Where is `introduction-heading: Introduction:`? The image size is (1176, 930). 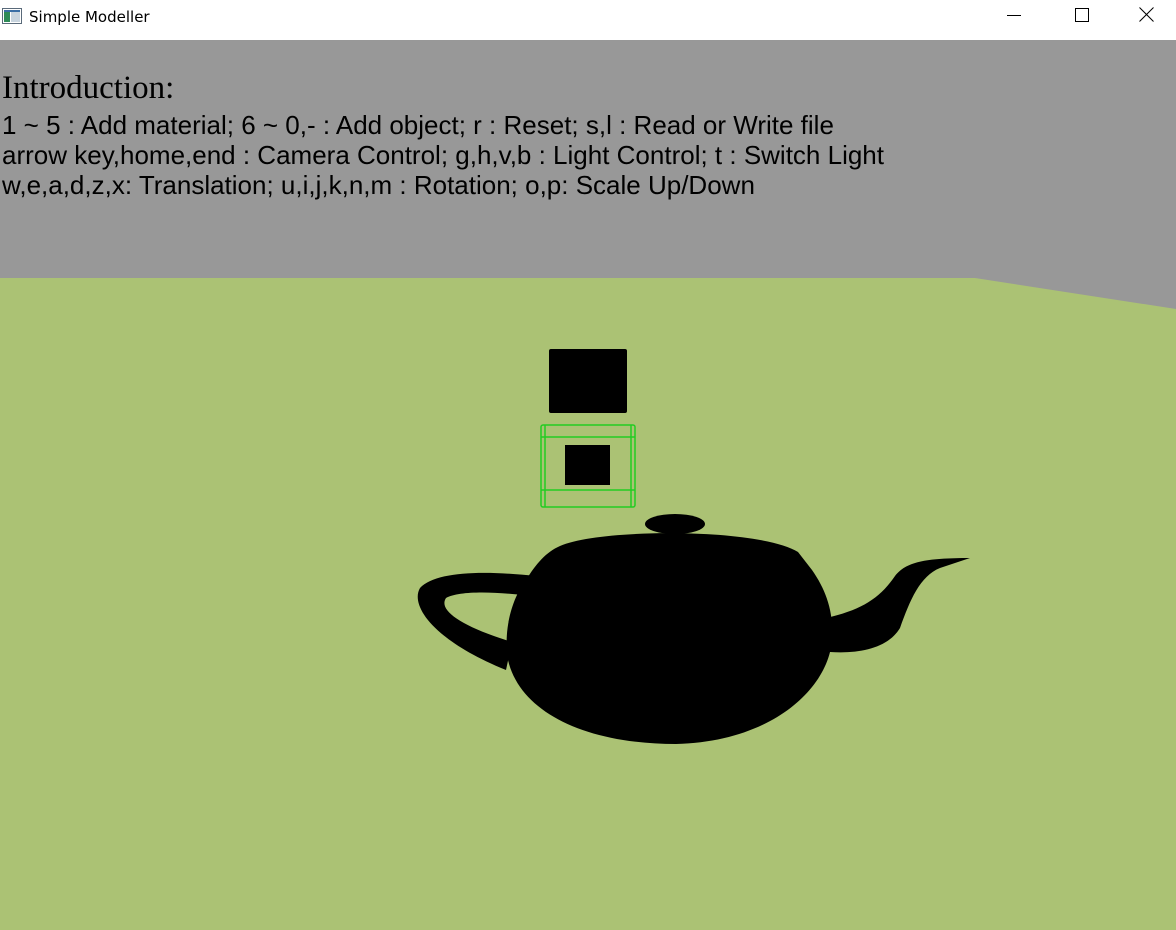
introduction-heading: Introduction: is located at coordinates (88, 88).